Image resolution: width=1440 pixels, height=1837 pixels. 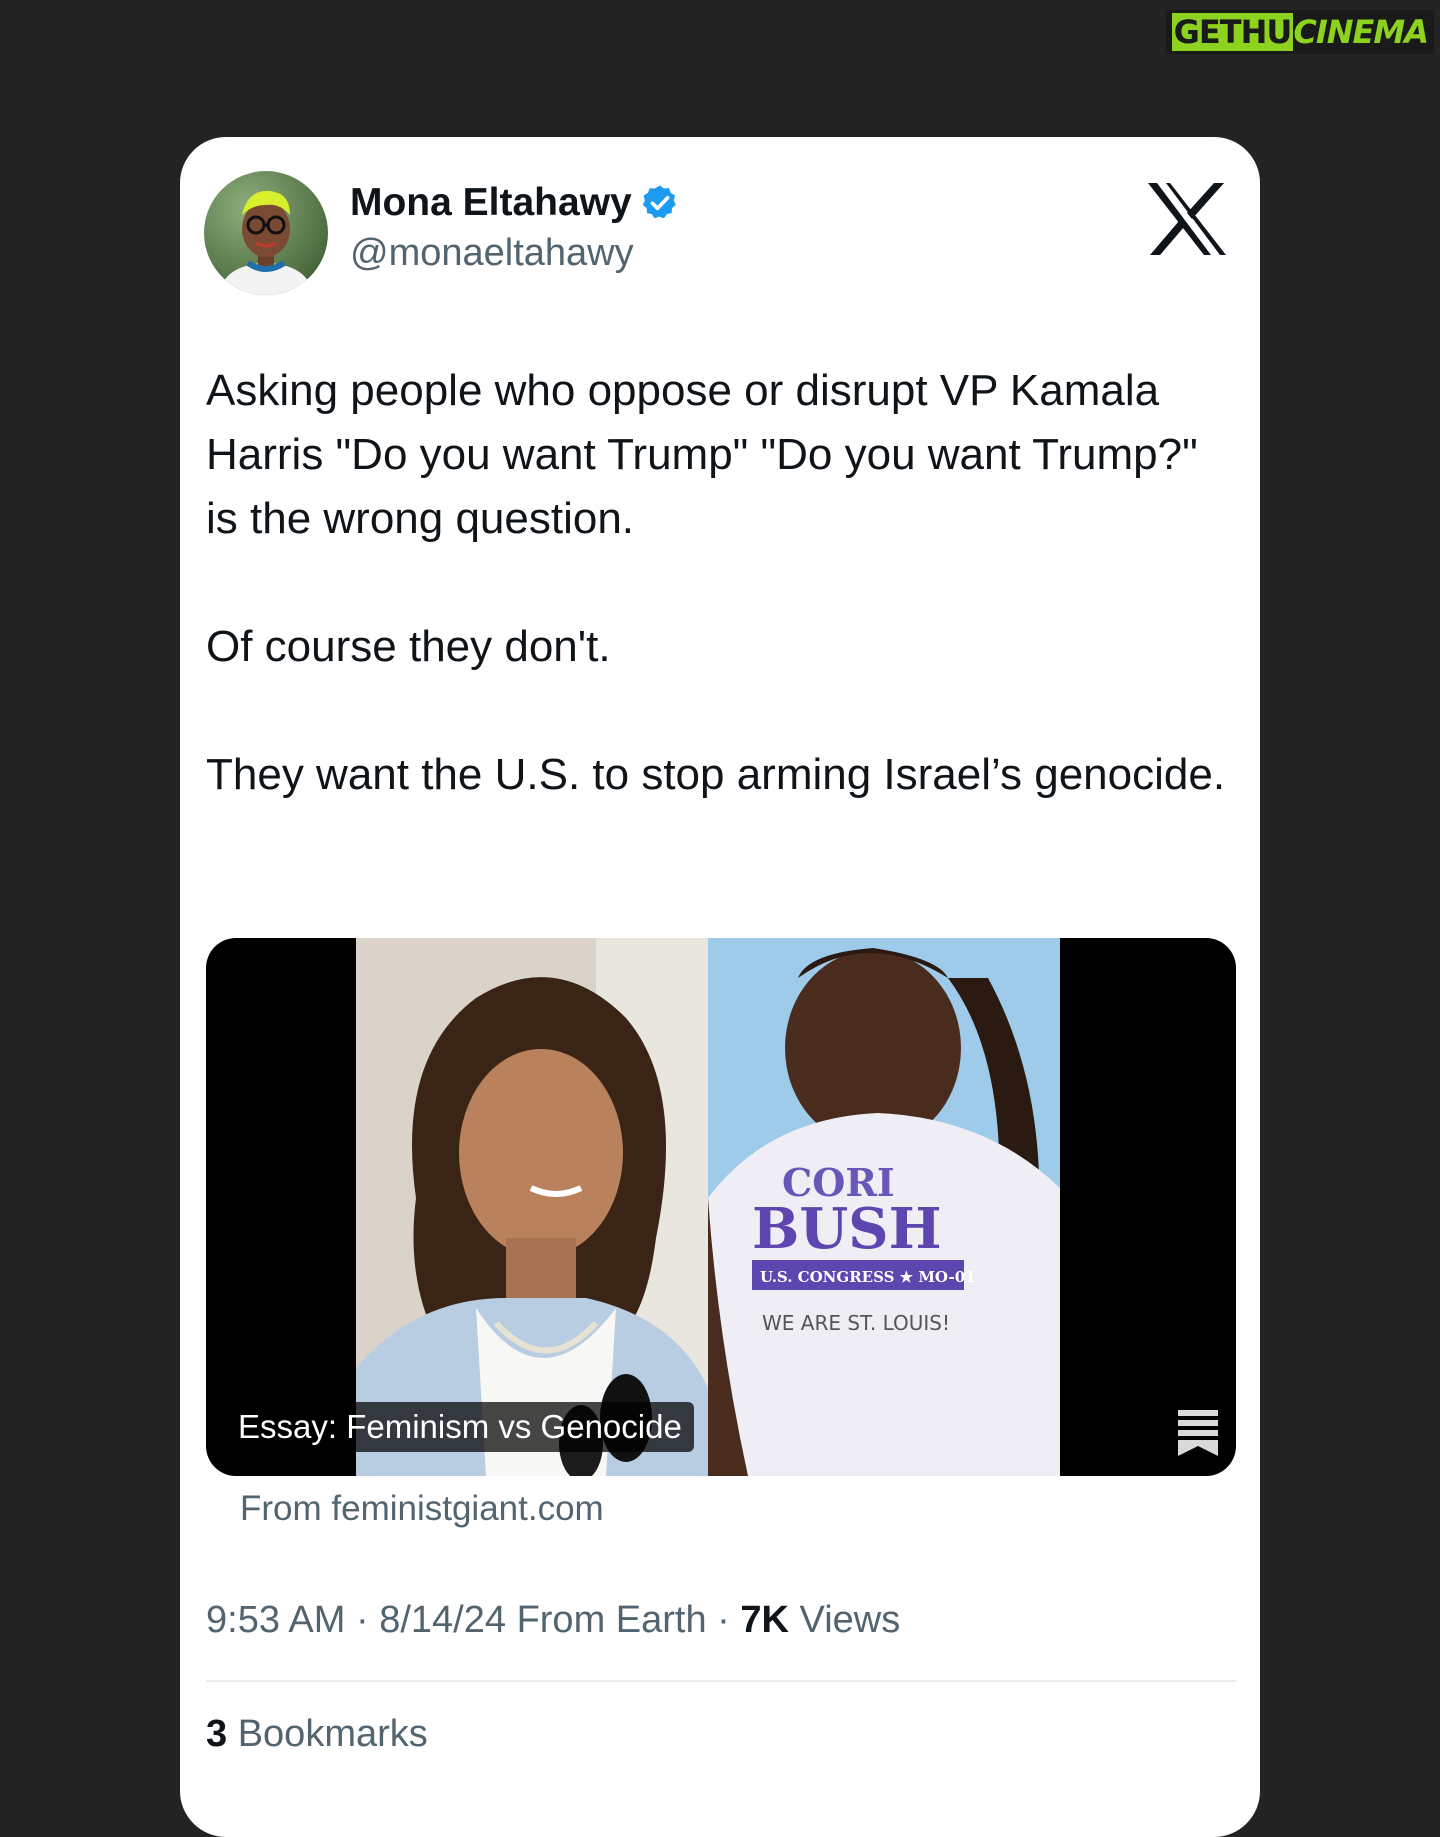 What do you see at coordinates (868, 1277) in the screenshot?
I see `shirt-badge: U.S. CONGRESS ★ MO-01` at bounding box center [868, 1277].